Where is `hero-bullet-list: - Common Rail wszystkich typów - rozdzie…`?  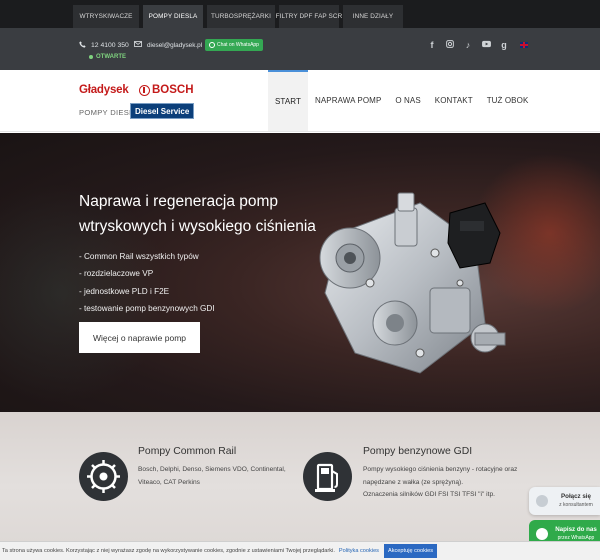
hero-bullet-list: - Common Rail wszystkich typów - rozdzie… is located at coordinates (147, 282).